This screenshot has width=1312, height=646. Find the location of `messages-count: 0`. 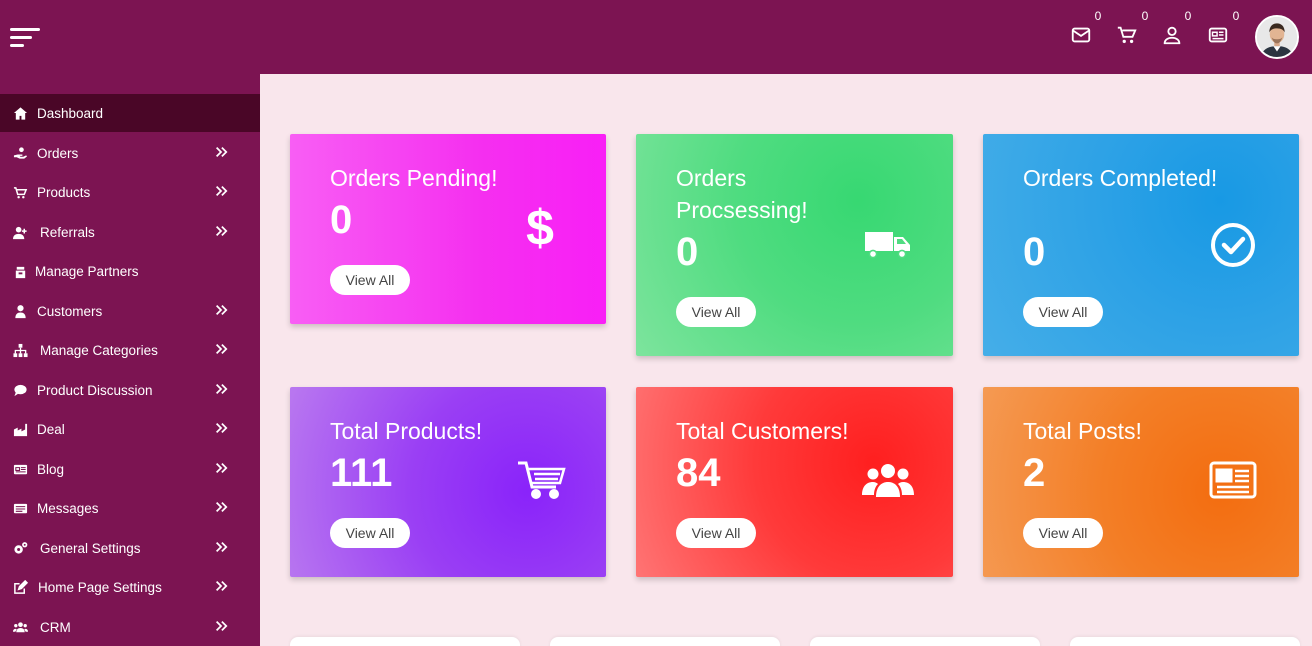

messages-count: 0 is located at coordinates (1098, 16).